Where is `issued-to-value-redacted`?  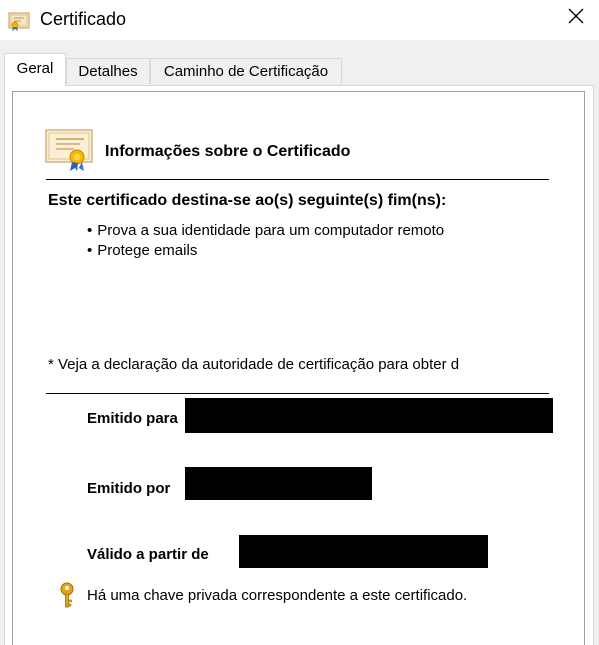
issued-to-value-redacted is located at coordinates (369, 415).